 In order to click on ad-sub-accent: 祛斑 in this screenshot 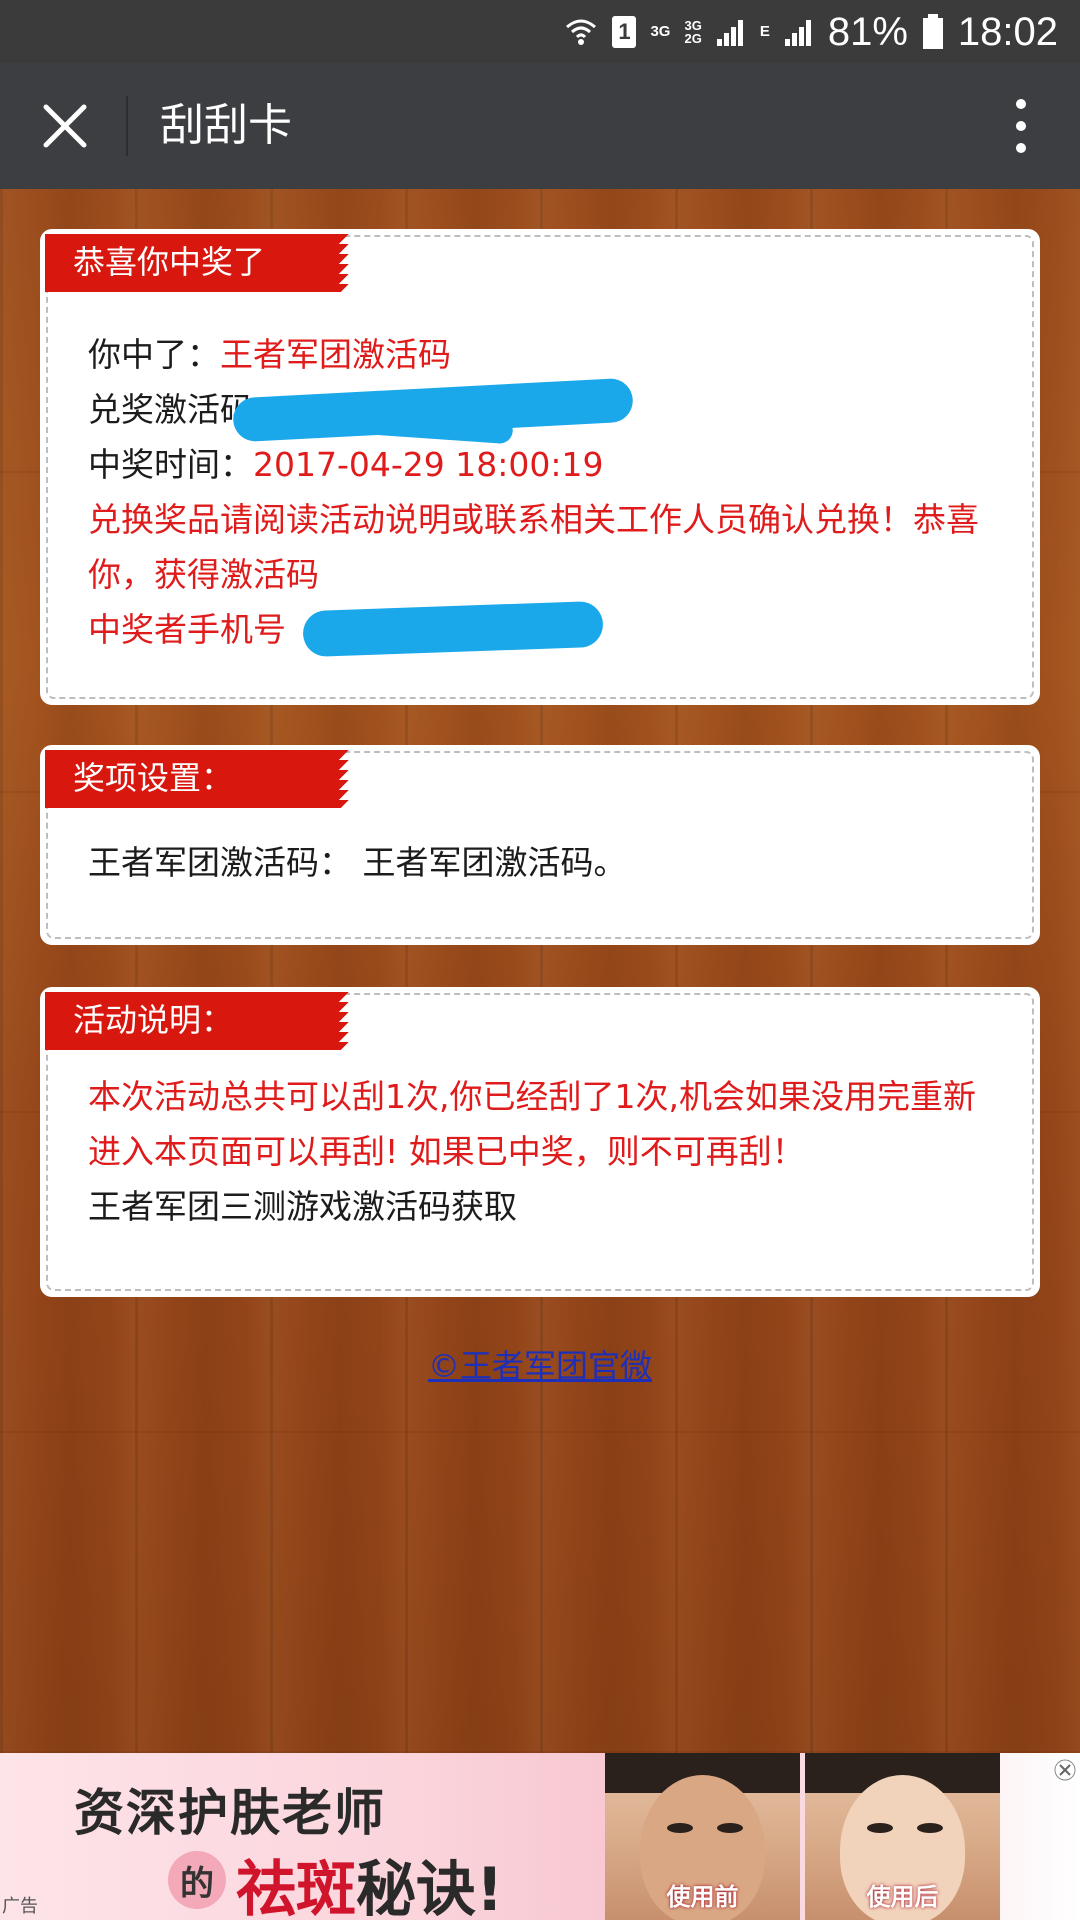, I will do `click(296, 1887)`.